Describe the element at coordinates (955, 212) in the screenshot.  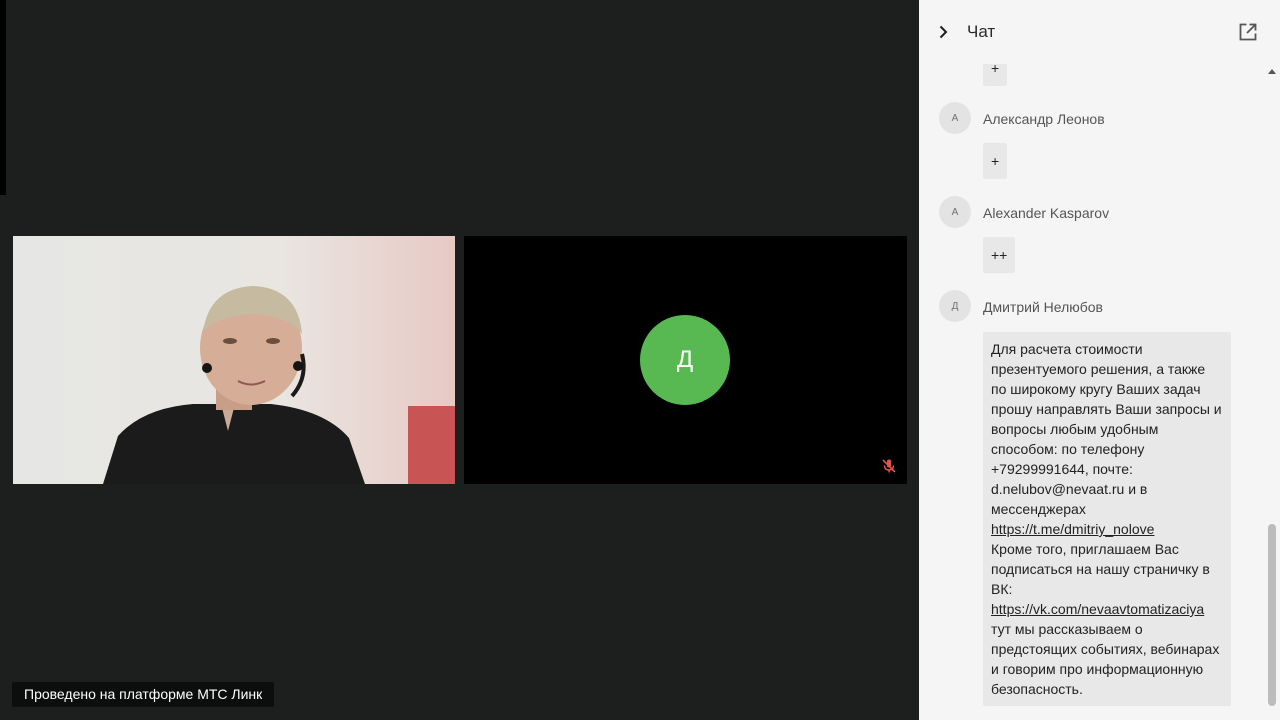
I see `author-avatar: A` at that location.